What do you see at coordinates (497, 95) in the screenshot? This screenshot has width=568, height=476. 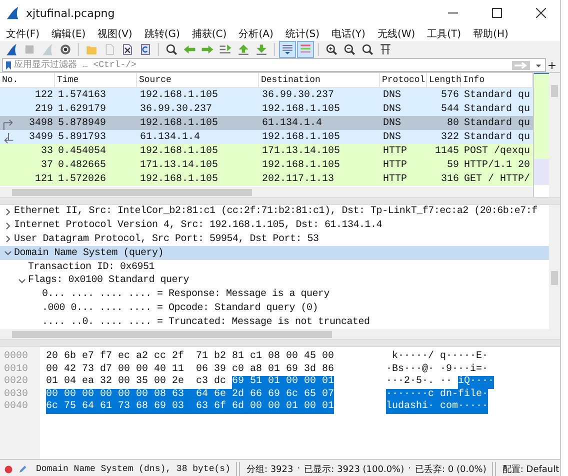 I see `table-cell-text: Standard qu` at bounding box center [497, 95].